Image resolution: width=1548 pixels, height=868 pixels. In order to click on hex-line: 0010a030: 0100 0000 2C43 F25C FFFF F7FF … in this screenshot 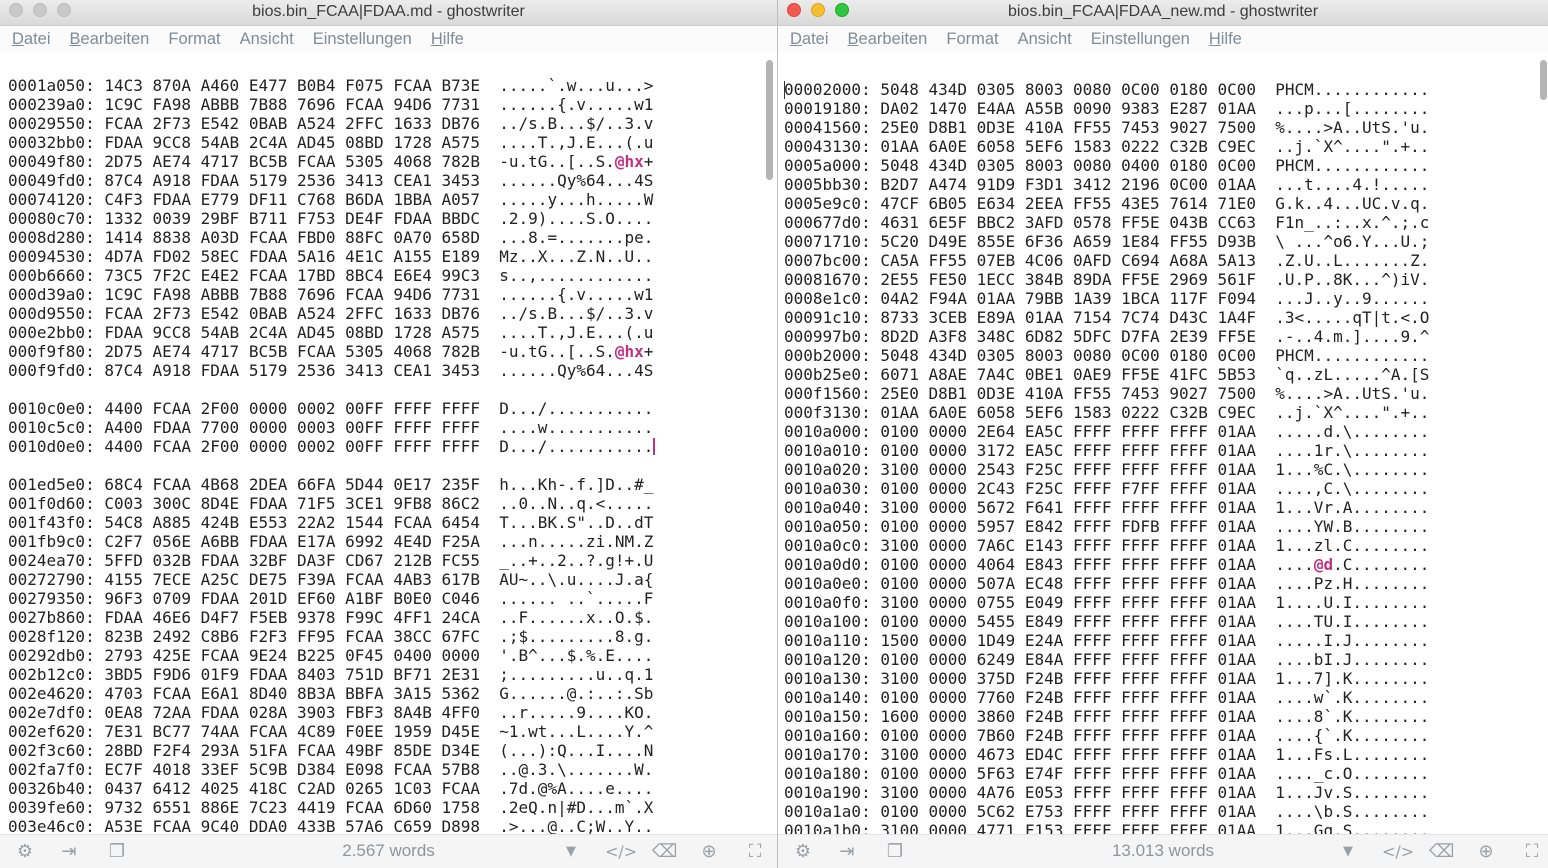, I will do `click(1107, 488)`.